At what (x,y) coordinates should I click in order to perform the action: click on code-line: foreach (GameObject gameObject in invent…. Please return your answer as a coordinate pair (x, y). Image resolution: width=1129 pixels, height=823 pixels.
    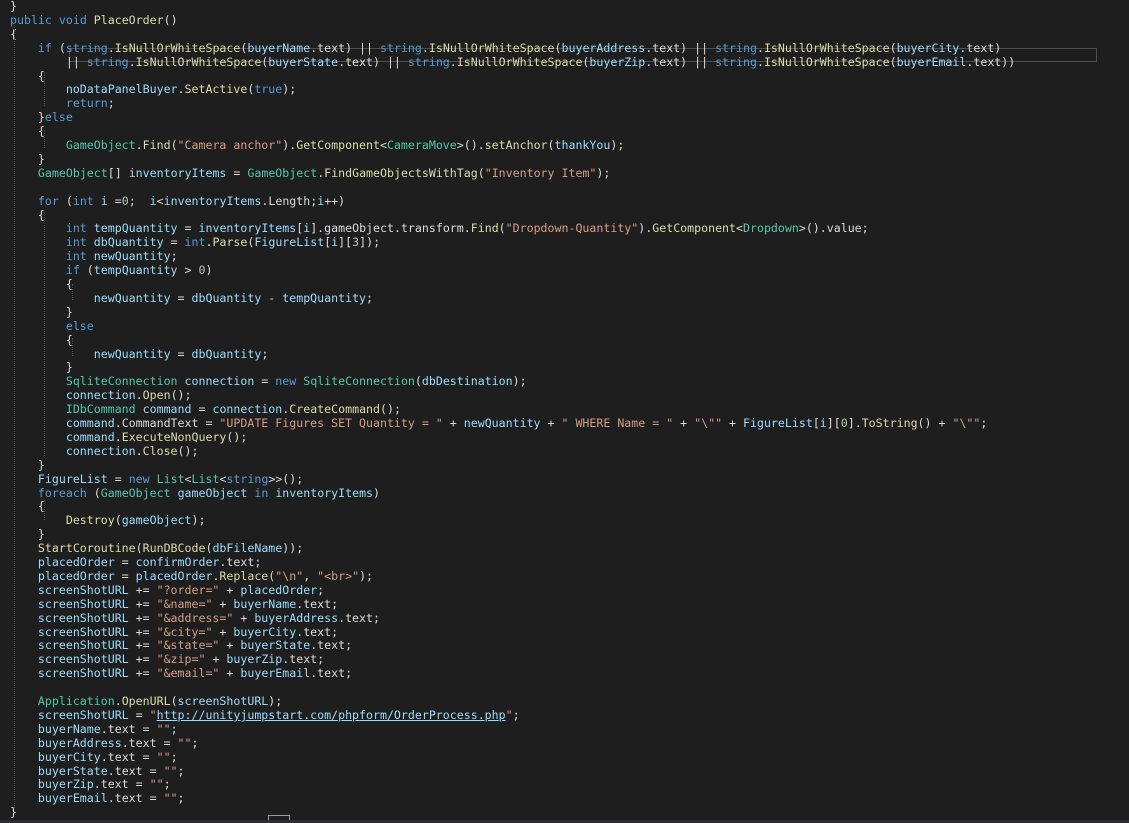
    Looking at the image, I should click on (195, 493).